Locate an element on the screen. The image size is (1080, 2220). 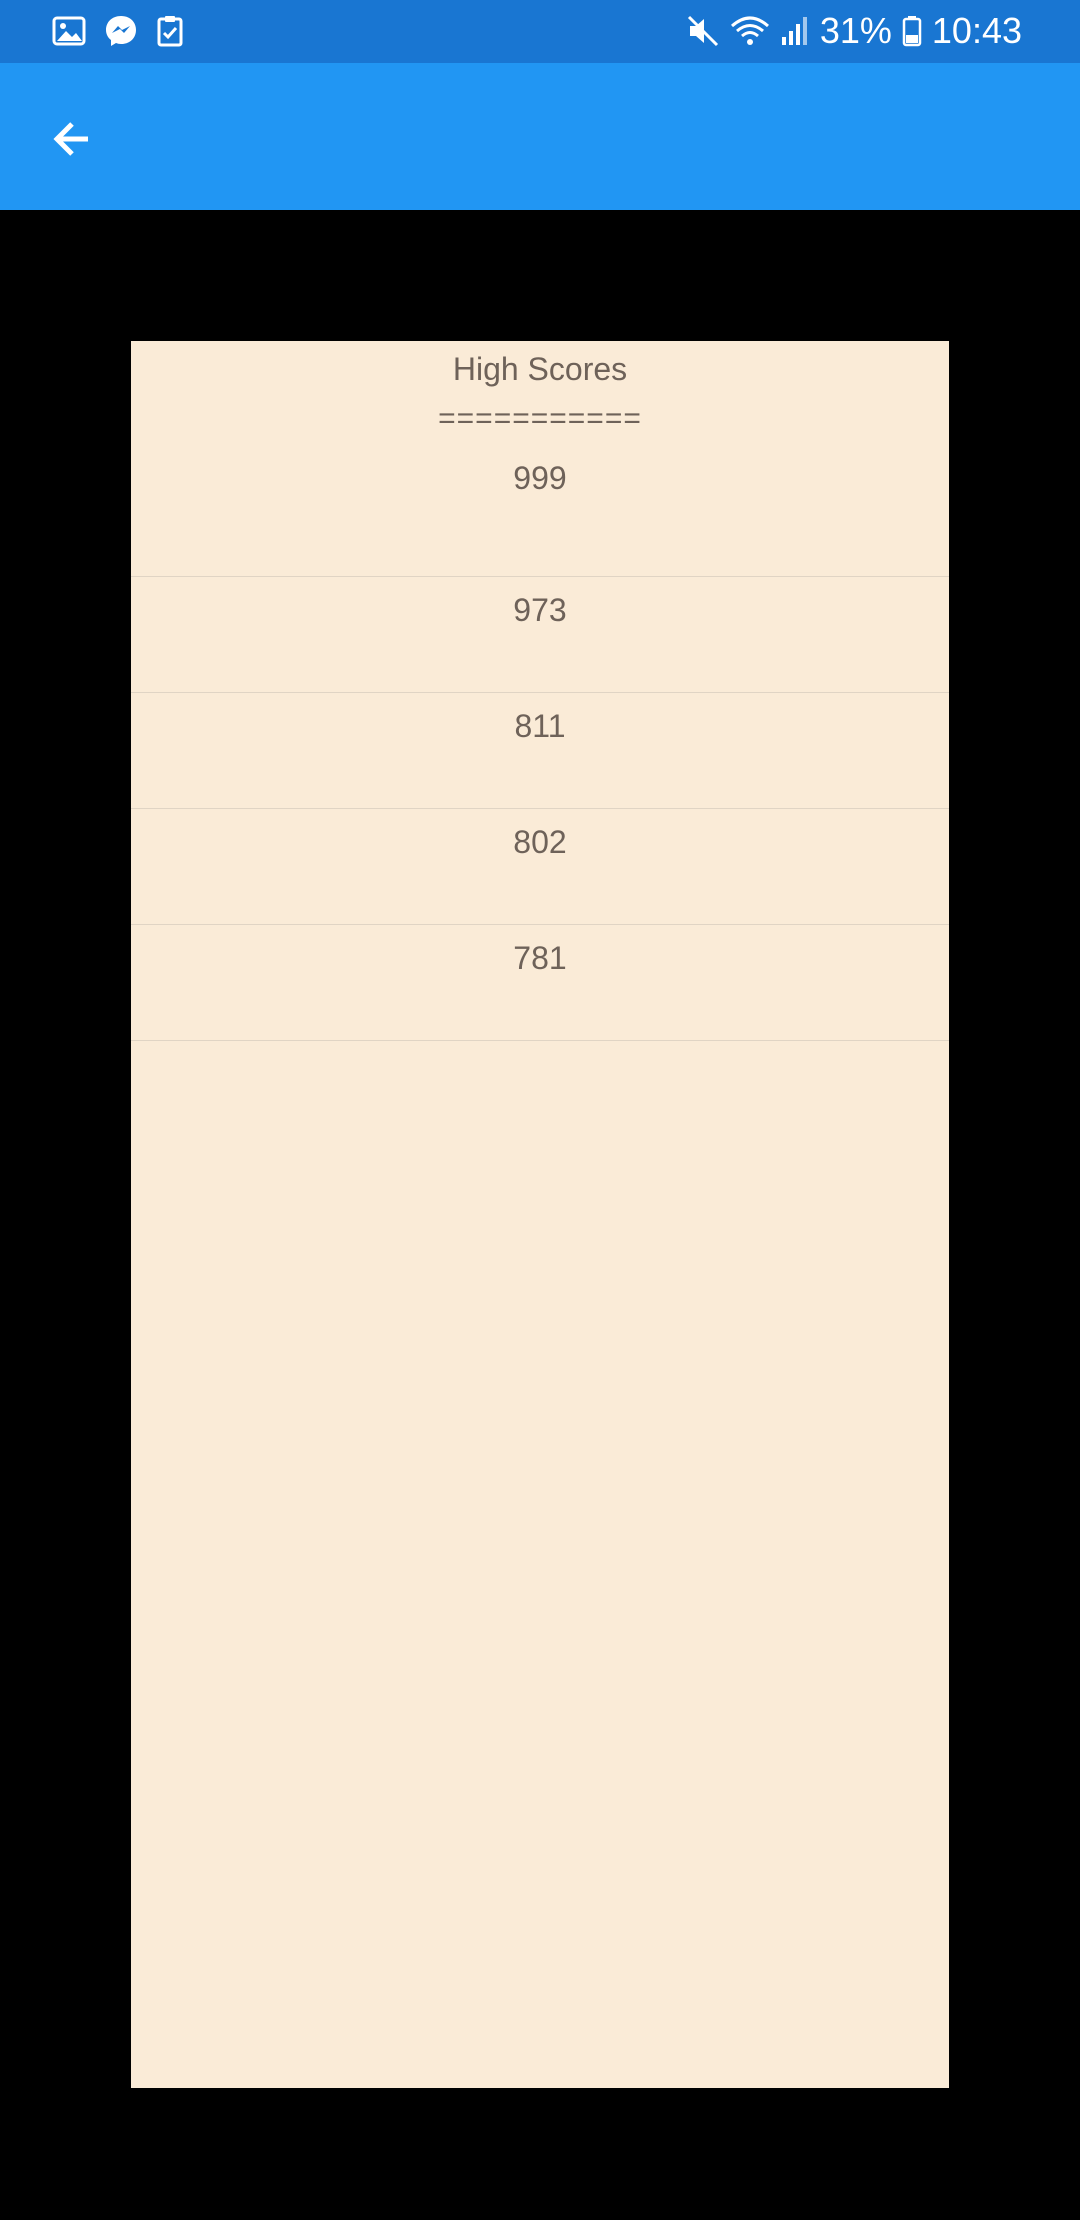
score-value: 973 is located at coordinates (540, 610).